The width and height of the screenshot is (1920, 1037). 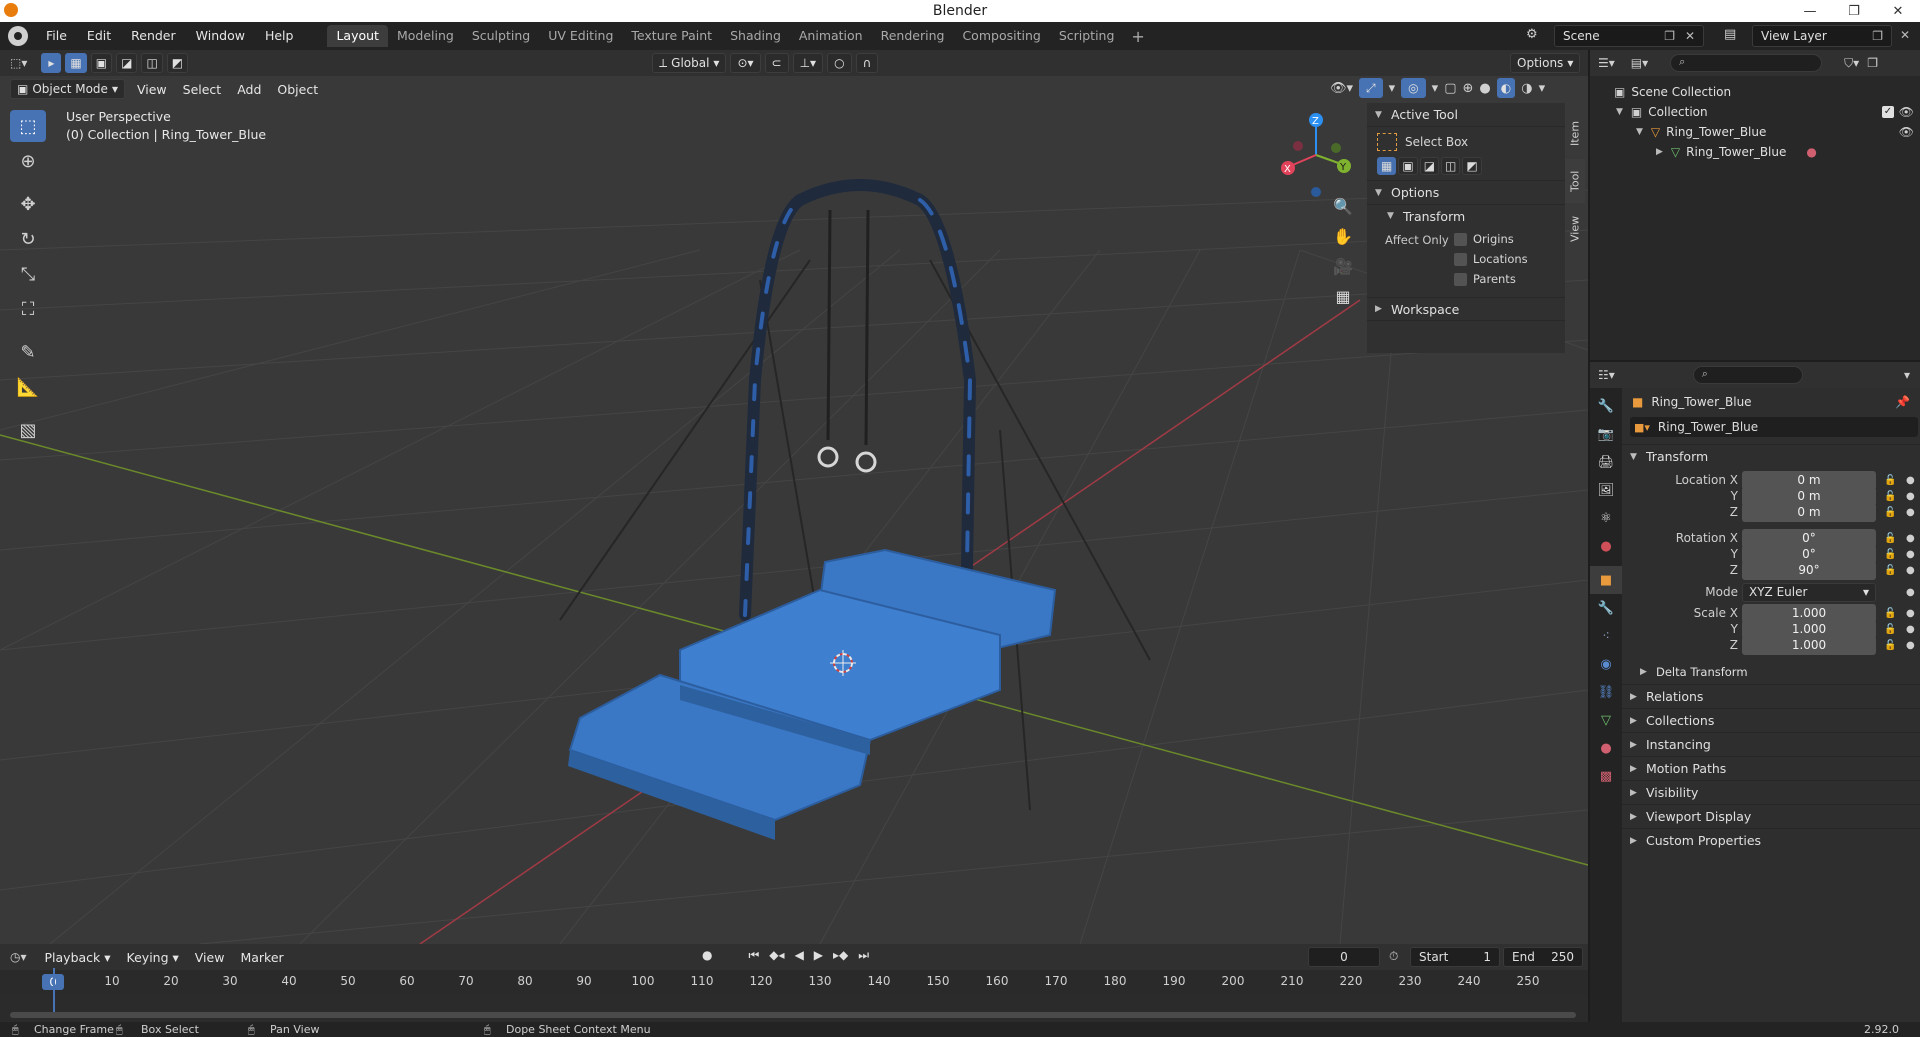 I want to click on add-workspace-icon: +, so click(x=1137, y=36).